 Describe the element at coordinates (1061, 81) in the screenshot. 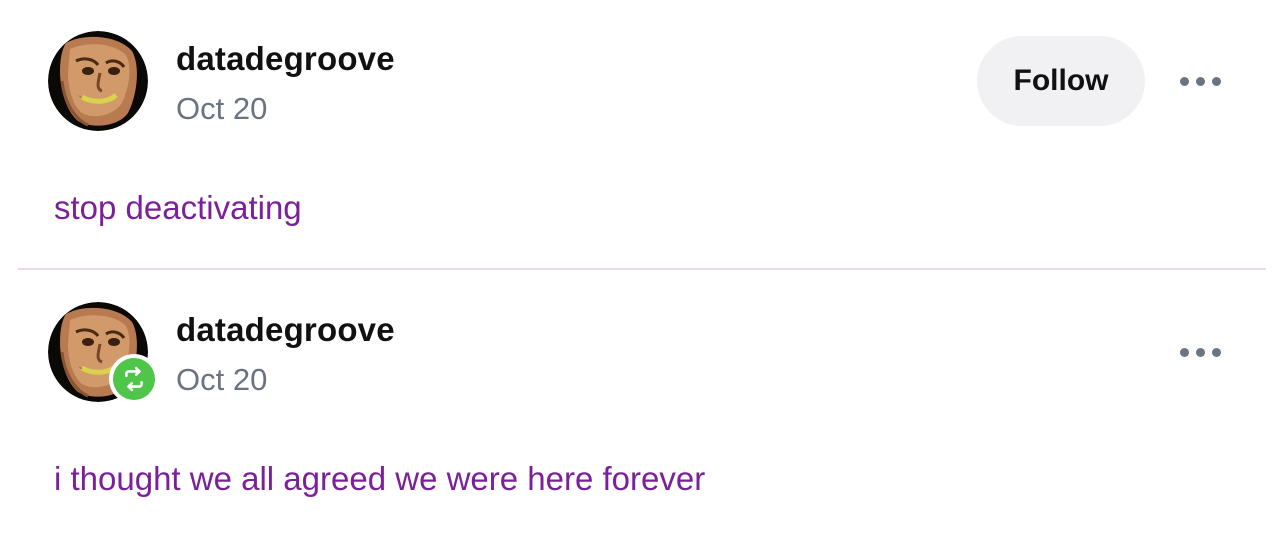

I see `follow-button: Follow` at that location.